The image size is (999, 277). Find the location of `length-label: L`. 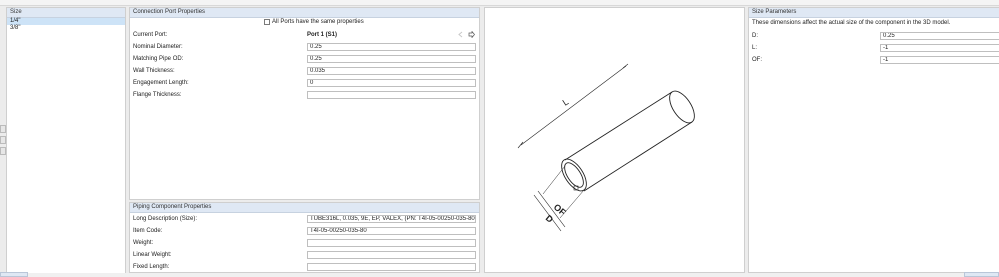

length-label: L is located at coordinates (566, 102).